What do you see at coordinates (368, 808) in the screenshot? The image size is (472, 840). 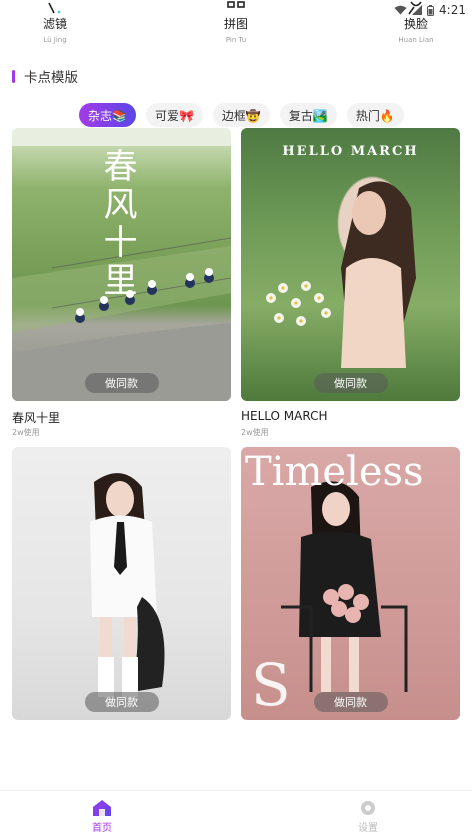 I see `gear-icon` at bounding box center [368, 808].